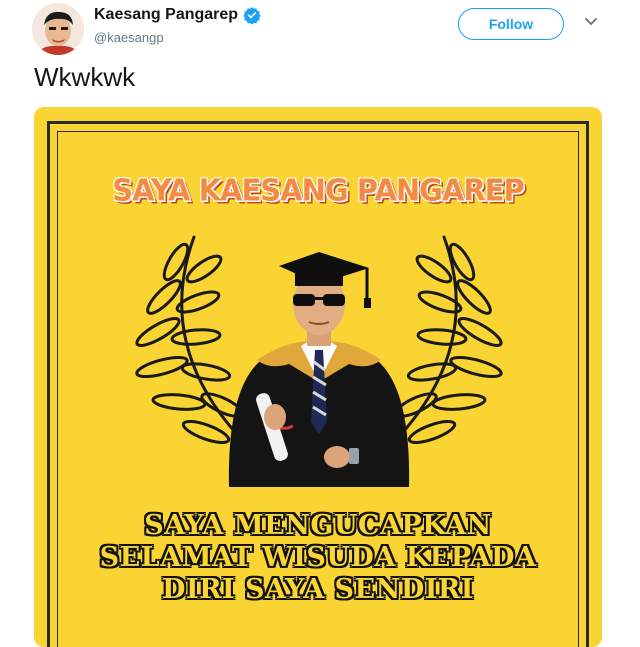 The image size is (640, 647). What do you see at coordinates (166, 15) in the screenshot?
I see `author-name: Kaesang Pangarep` at bounding box center [166, 15].